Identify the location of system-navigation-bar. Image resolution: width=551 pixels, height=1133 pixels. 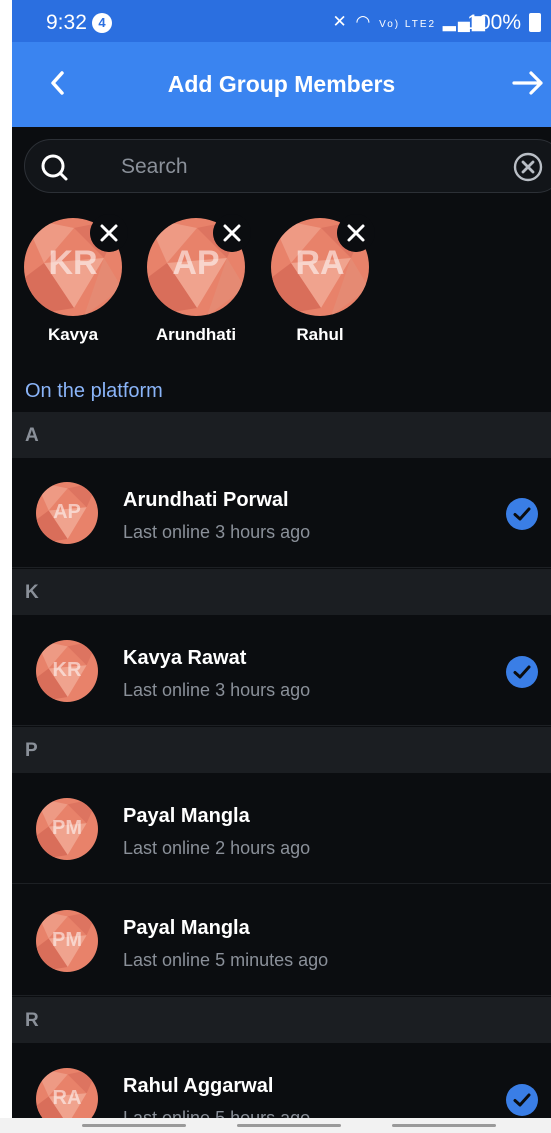
(275, 1125).